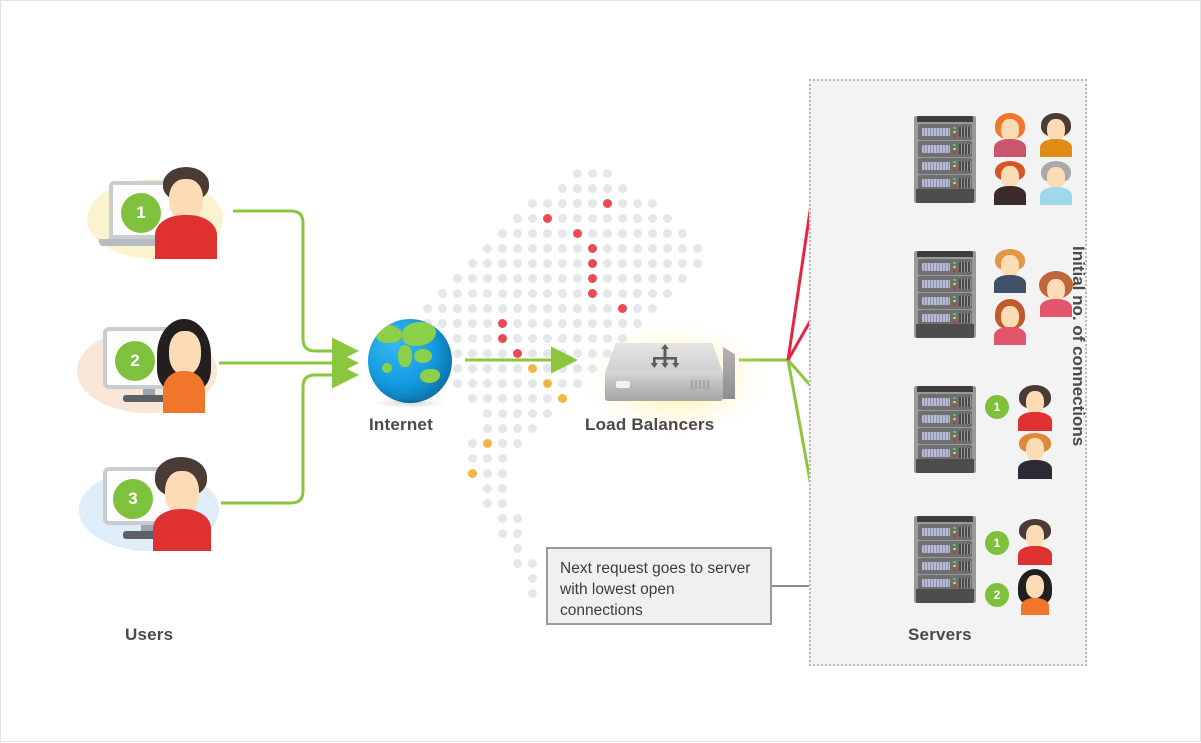  I want to click on server-1-clients, so click(1034, 159).